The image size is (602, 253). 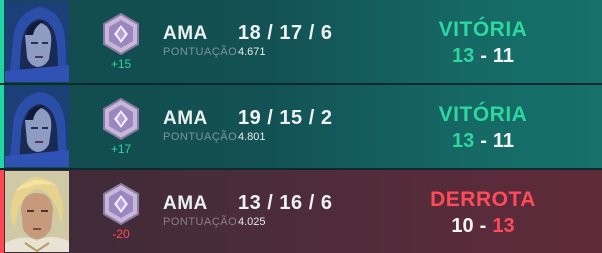 What do you see at coordinates (2, 211) in the screenshot?
I see `loss-indicator-stripe` at bounding box center [2, 211].